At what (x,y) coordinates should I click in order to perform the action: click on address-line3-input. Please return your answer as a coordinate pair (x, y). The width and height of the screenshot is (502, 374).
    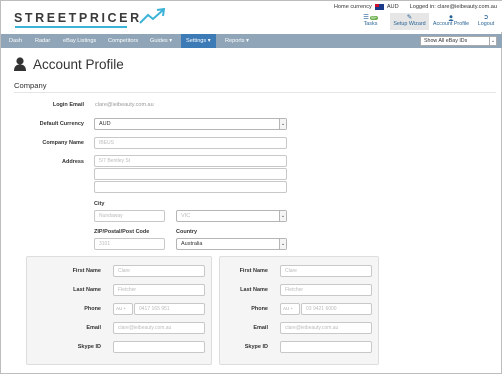
    Looking at the image, I should click on (190, 187).